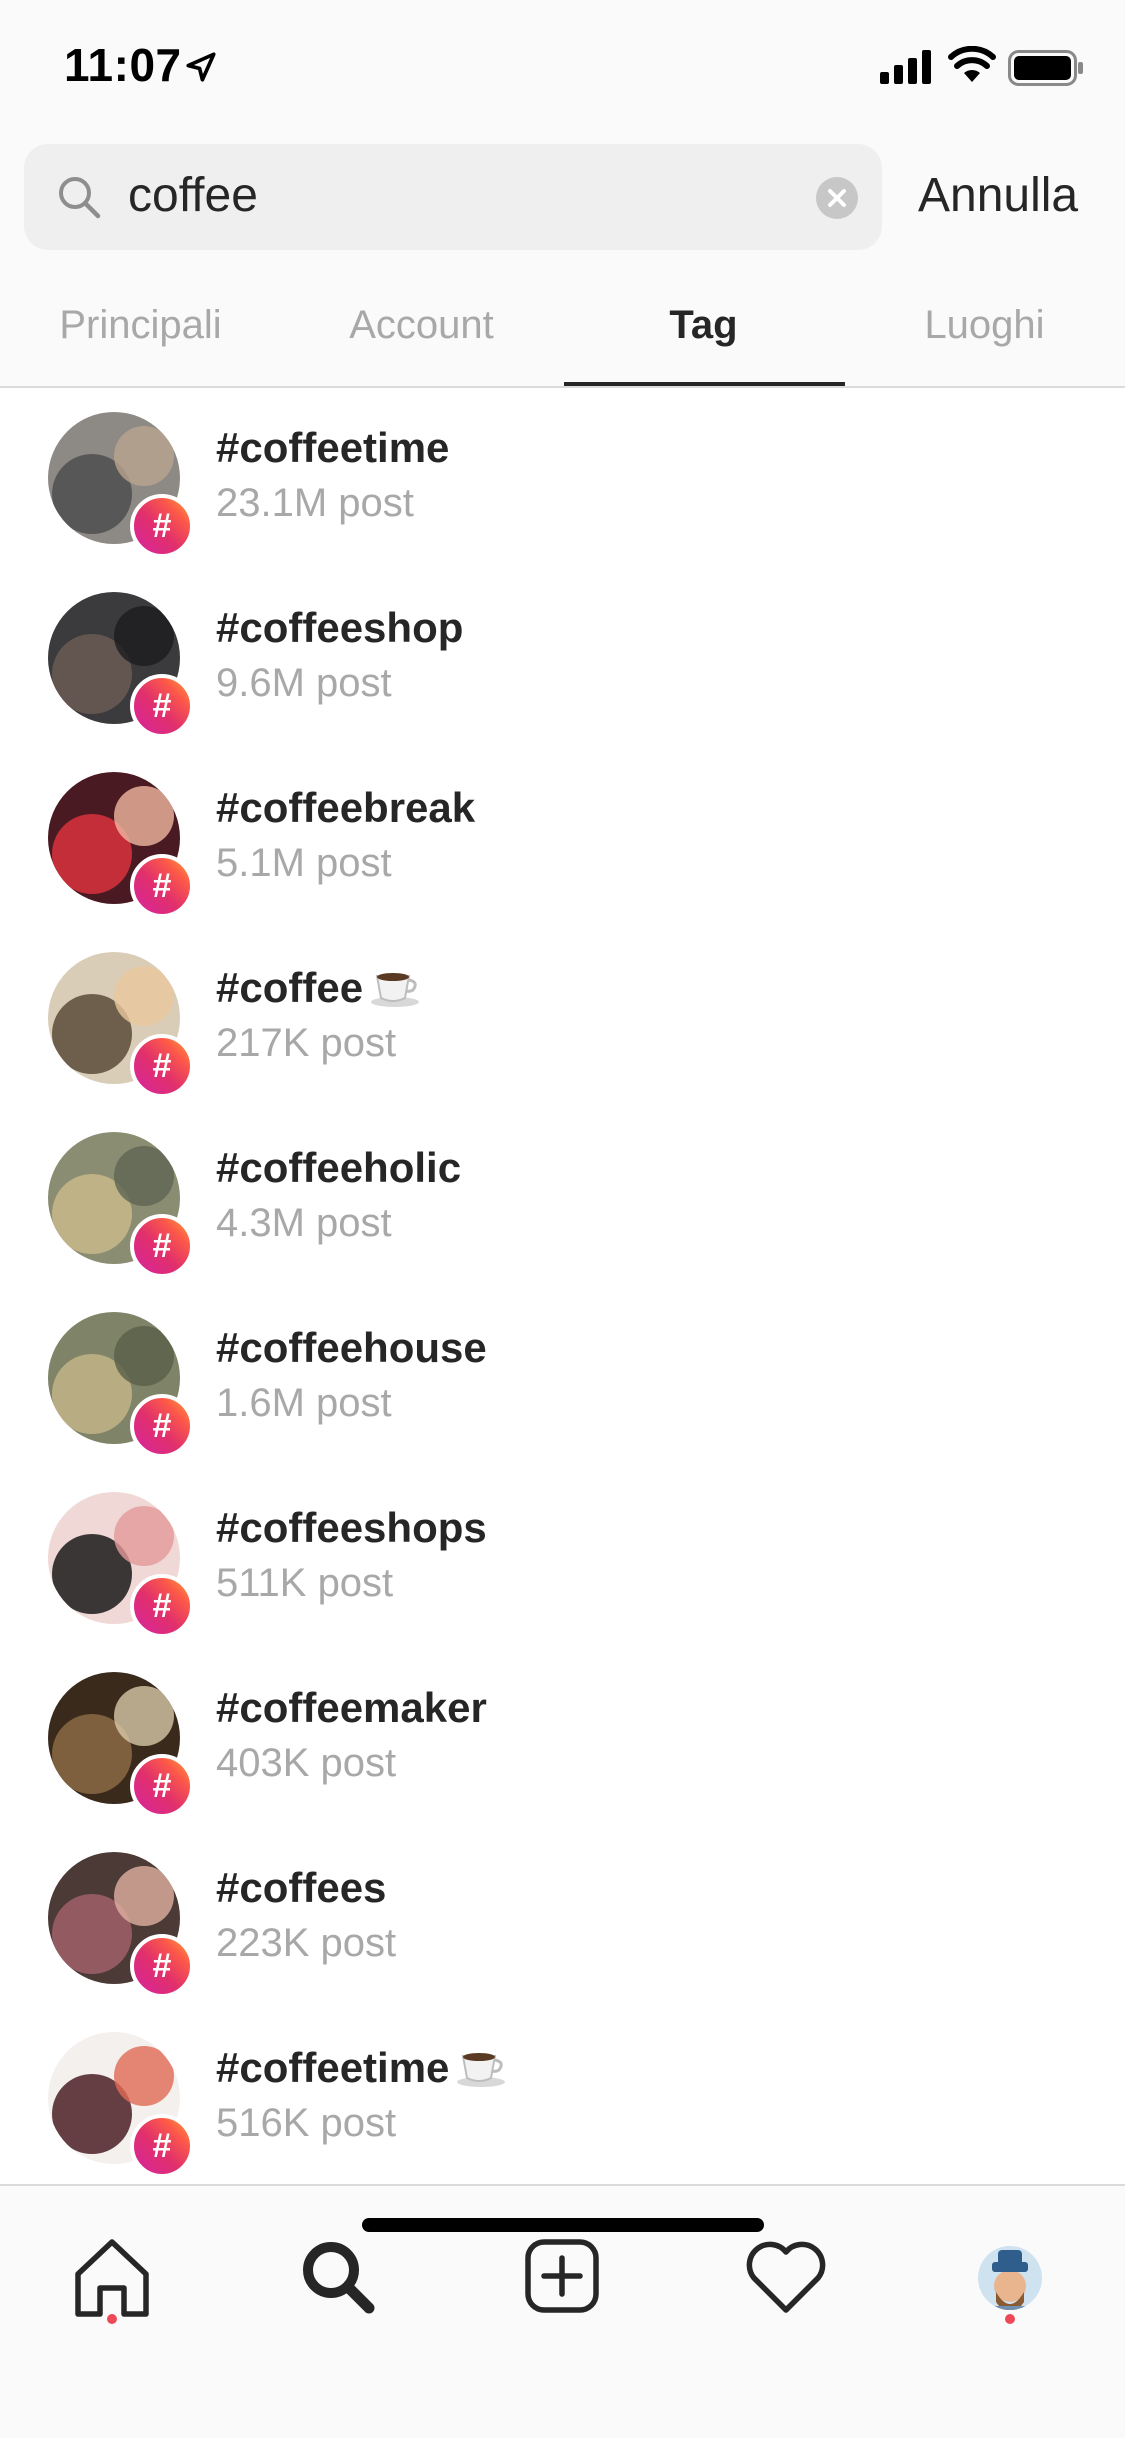 Image resolution: width=1125 pixels, height=2438 pixels. What do you see at coordinates (306, 1043) in the screenshot?
I see `post-count: 217K post` at bounding box center [306, 1043].